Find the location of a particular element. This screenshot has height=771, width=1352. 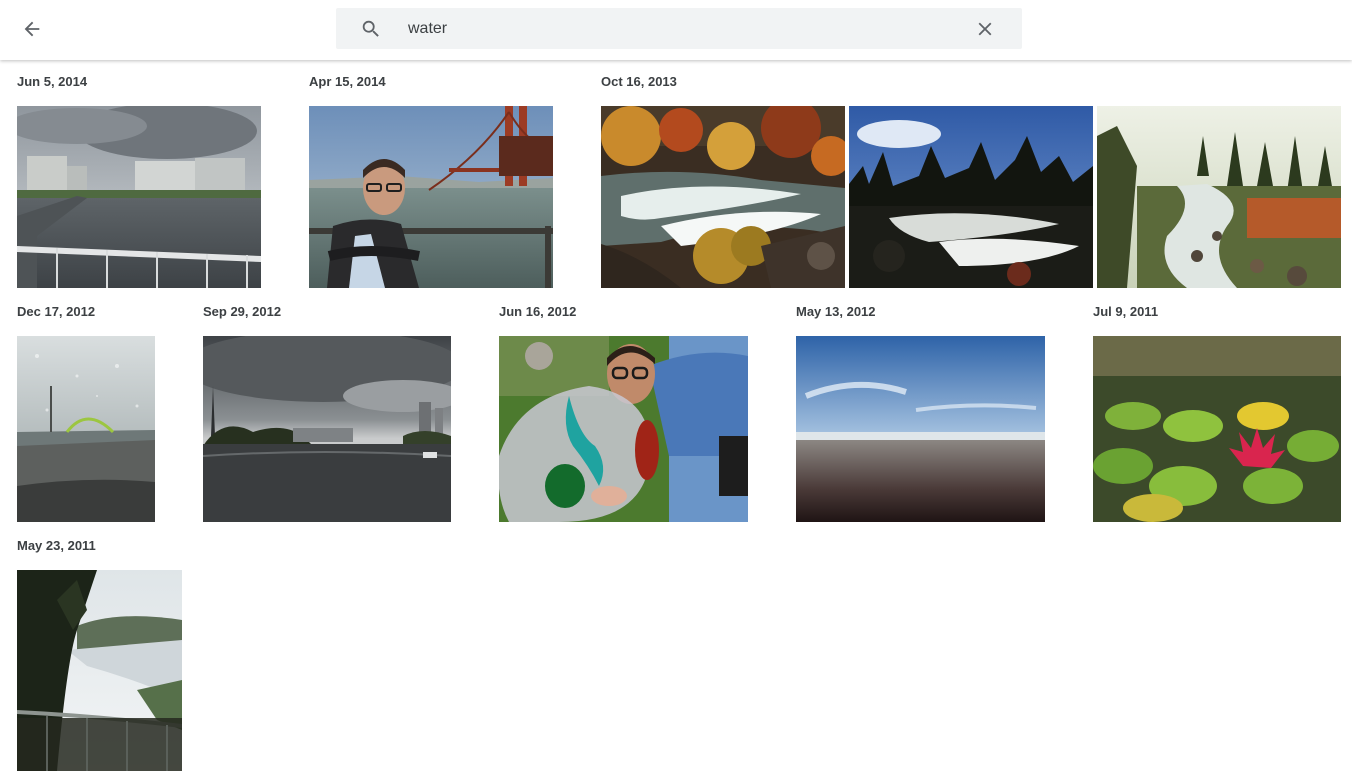

back-button is located at coordinates (32, 29).